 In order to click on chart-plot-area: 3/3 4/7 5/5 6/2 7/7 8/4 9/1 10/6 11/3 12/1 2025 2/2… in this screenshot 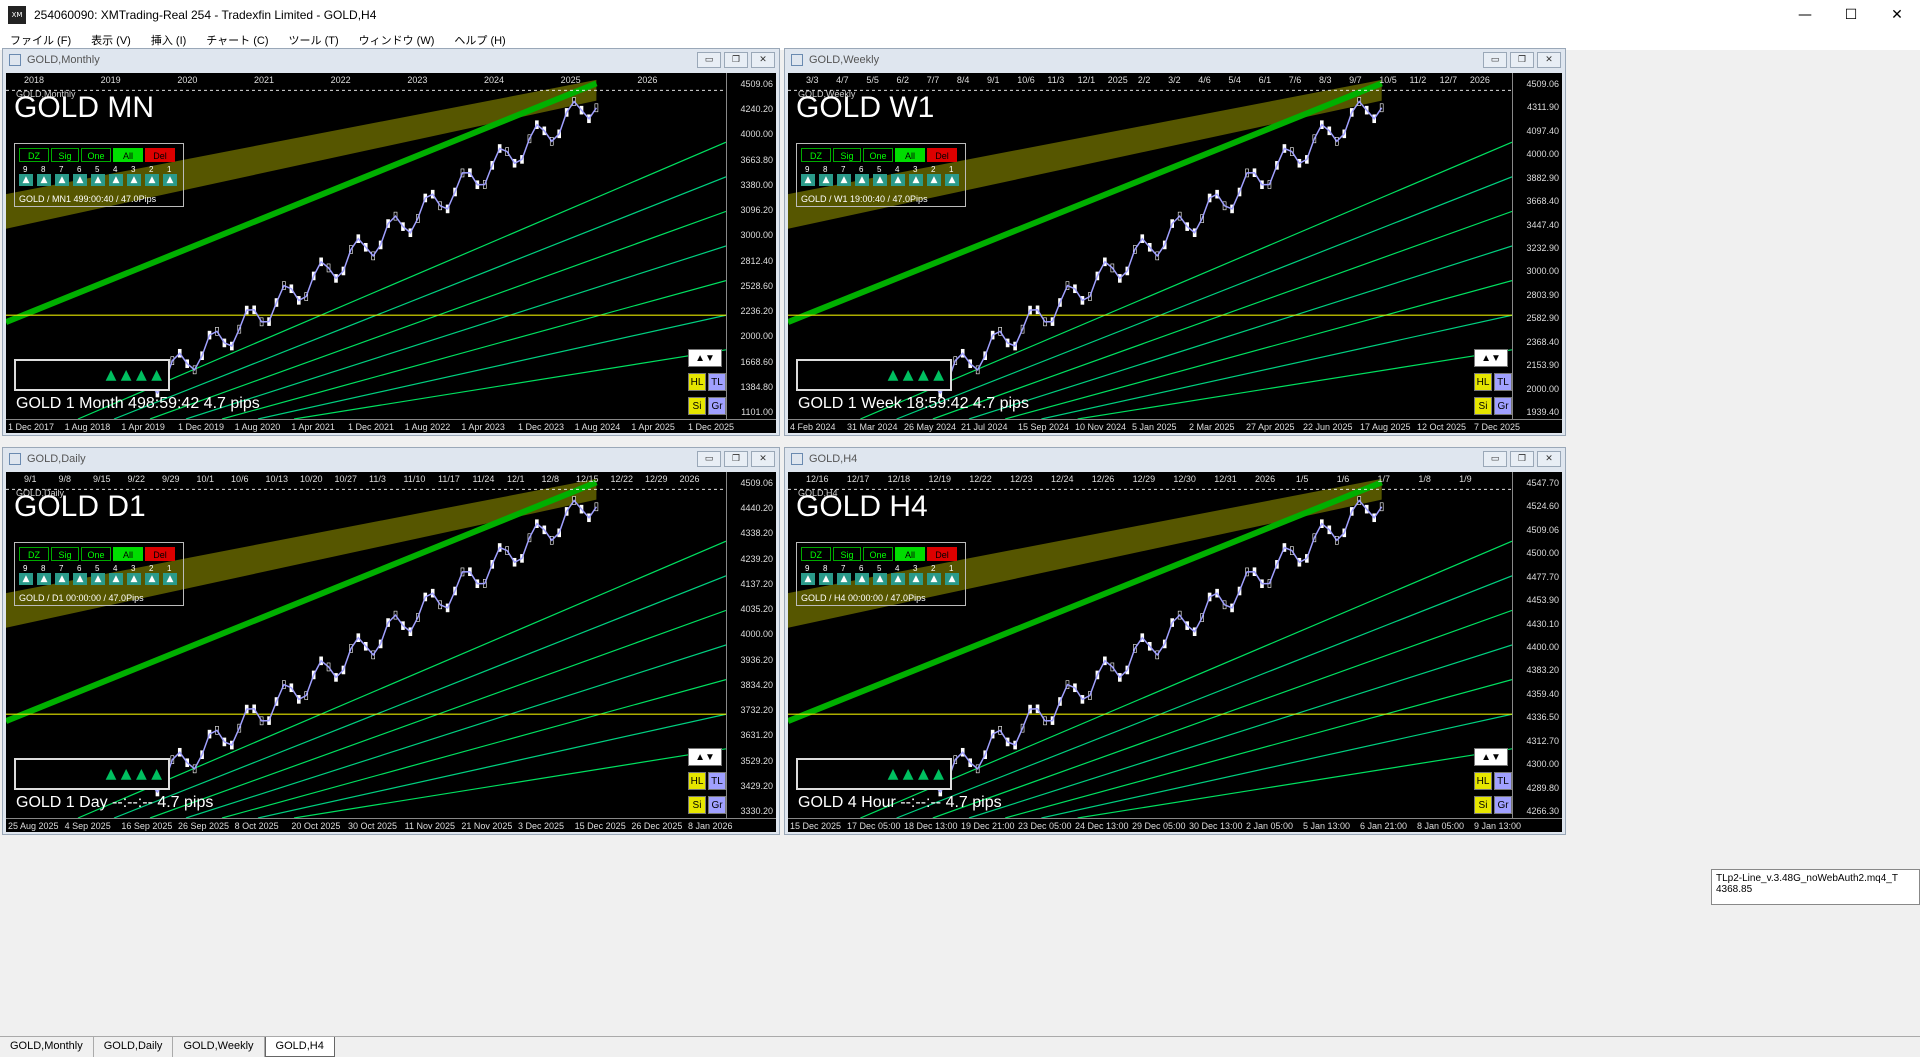, I will do `click(1175, 253)`.